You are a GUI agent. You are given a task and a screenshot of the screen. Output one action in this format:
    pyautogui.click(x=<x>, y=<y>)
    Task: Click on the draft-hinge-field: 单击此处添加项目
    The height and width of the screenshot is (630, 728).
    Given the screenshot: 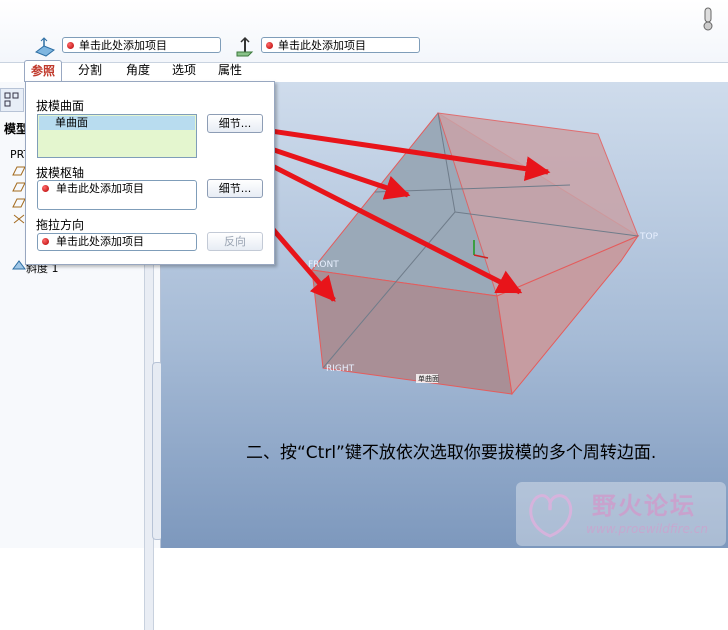 What is the action you would take?
    pyautogui.click(x=117, y=195)
    